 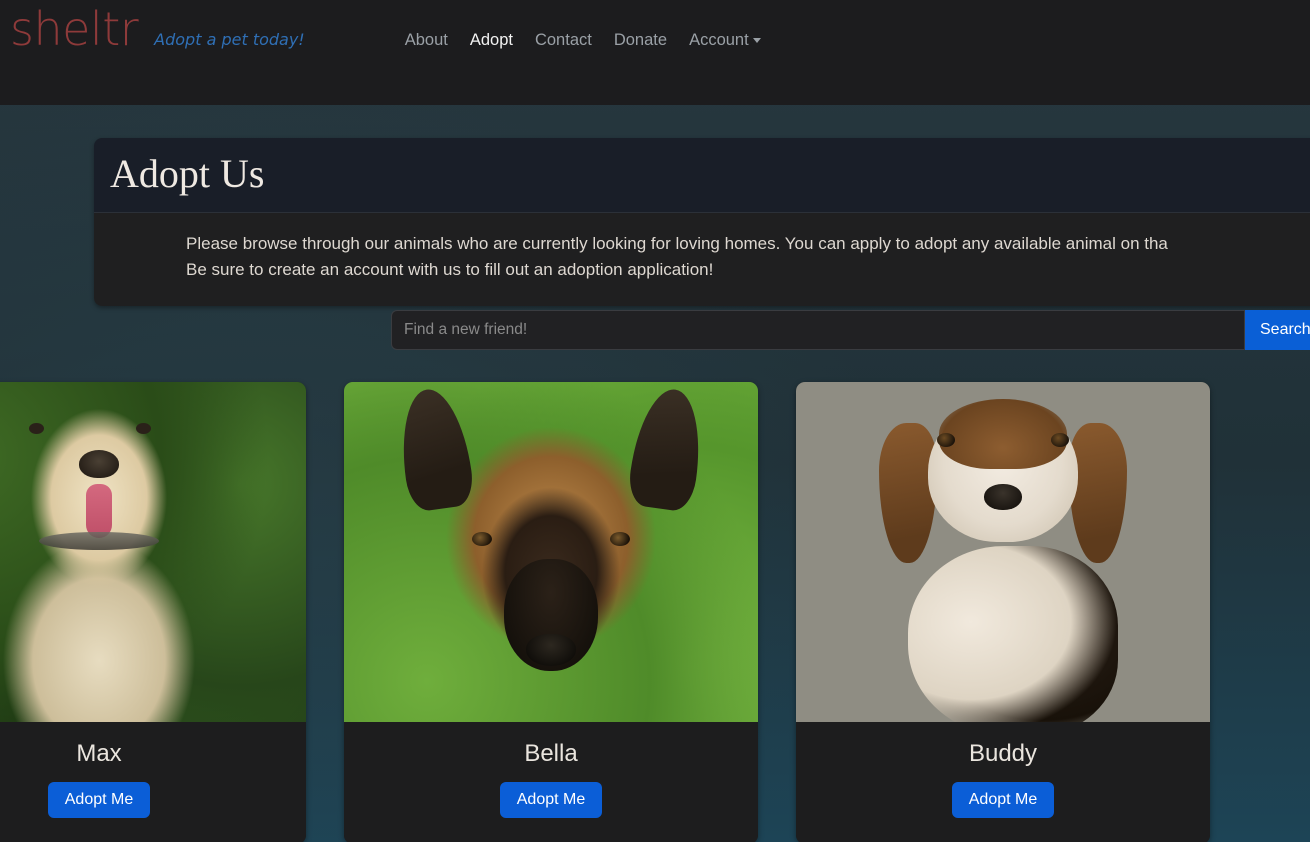 I want to click on pet-card: freepik Max Adopt Me, so click(x=153, y=612).